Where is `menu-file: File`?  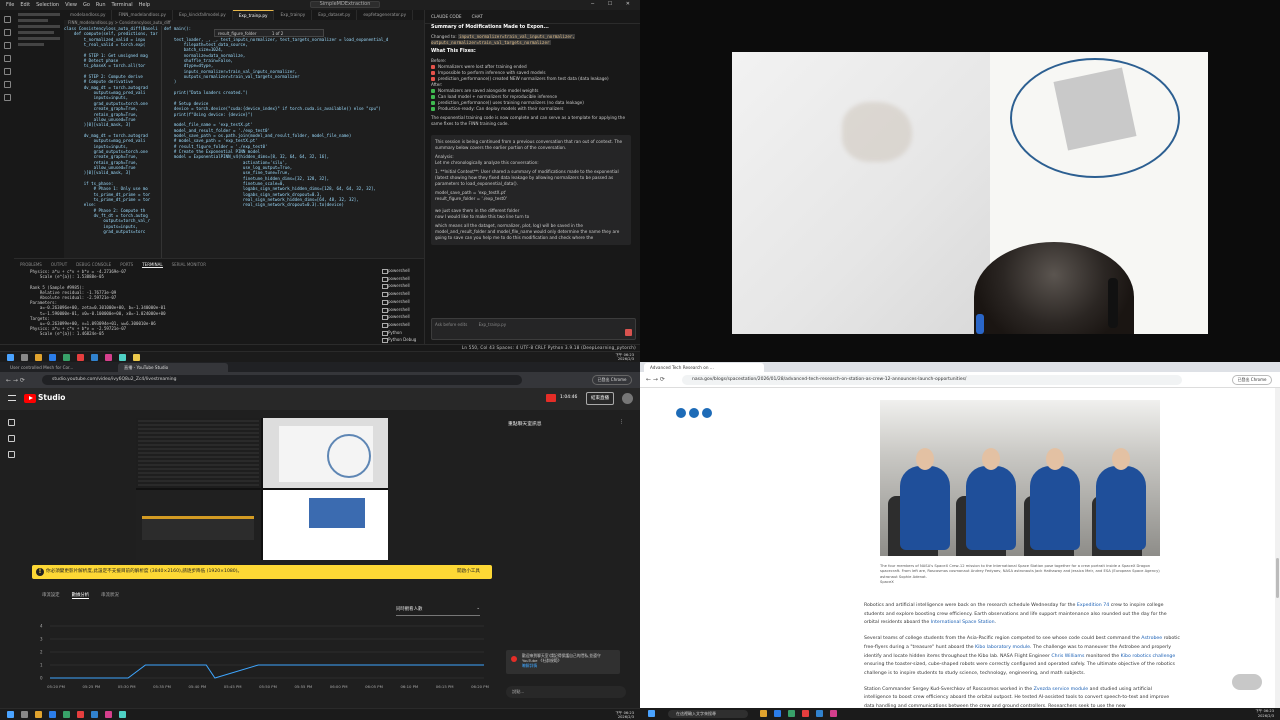
menu-file: File is located at coordinates (10, 5).